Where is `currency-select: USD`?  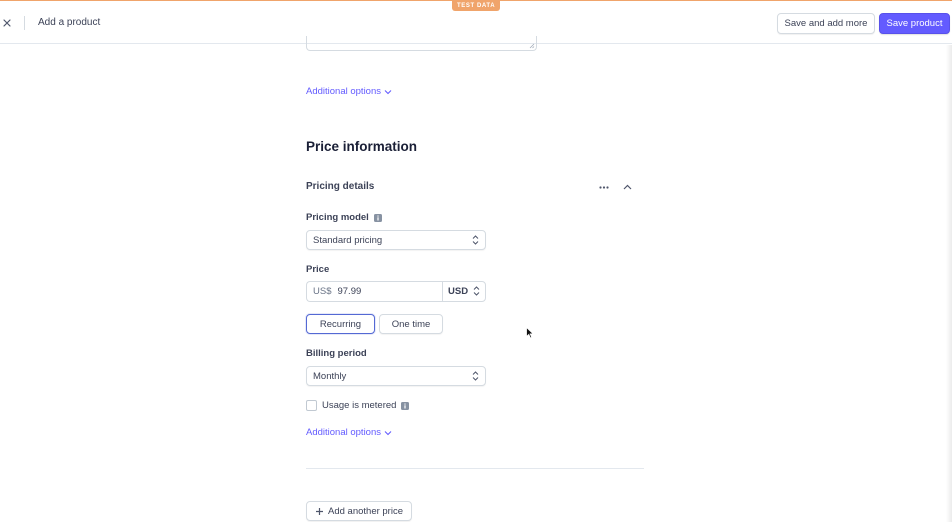
currency-select: USD is located at coordinates (464, 291).